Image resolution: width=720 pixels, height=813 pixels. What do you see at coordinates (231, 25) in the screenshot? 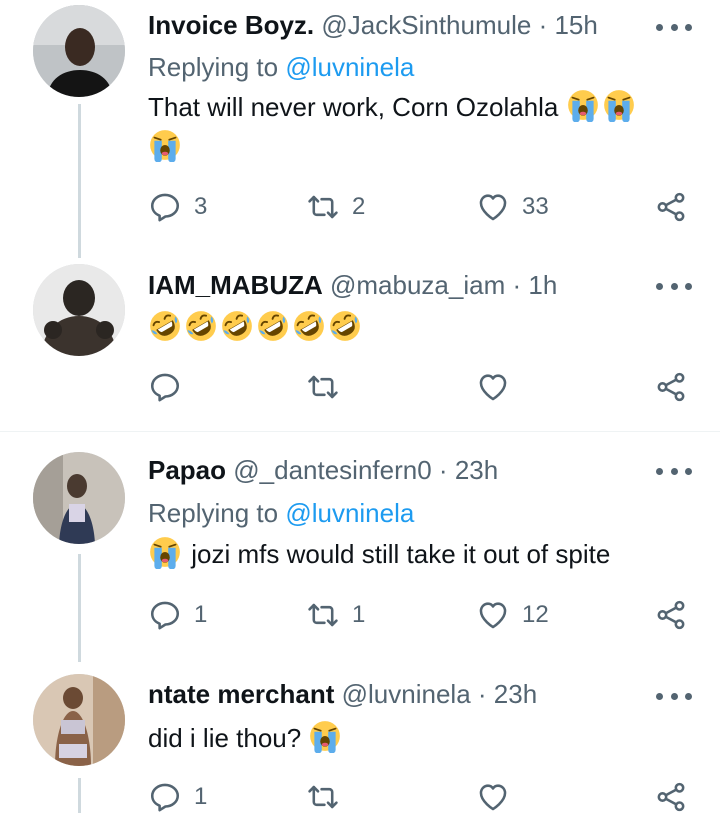
I see `display-name: Invoice Boyz.` at bounding box center [231, 25].